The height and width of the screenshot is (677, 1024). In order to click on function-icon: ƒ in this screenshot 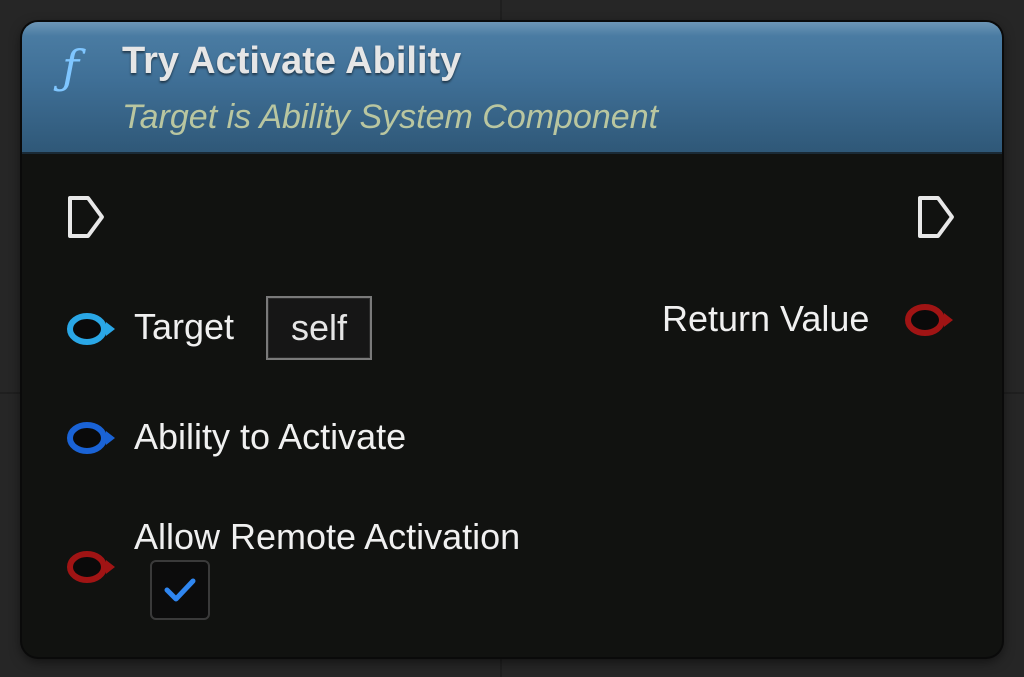, I will do `click(71, 67)`.